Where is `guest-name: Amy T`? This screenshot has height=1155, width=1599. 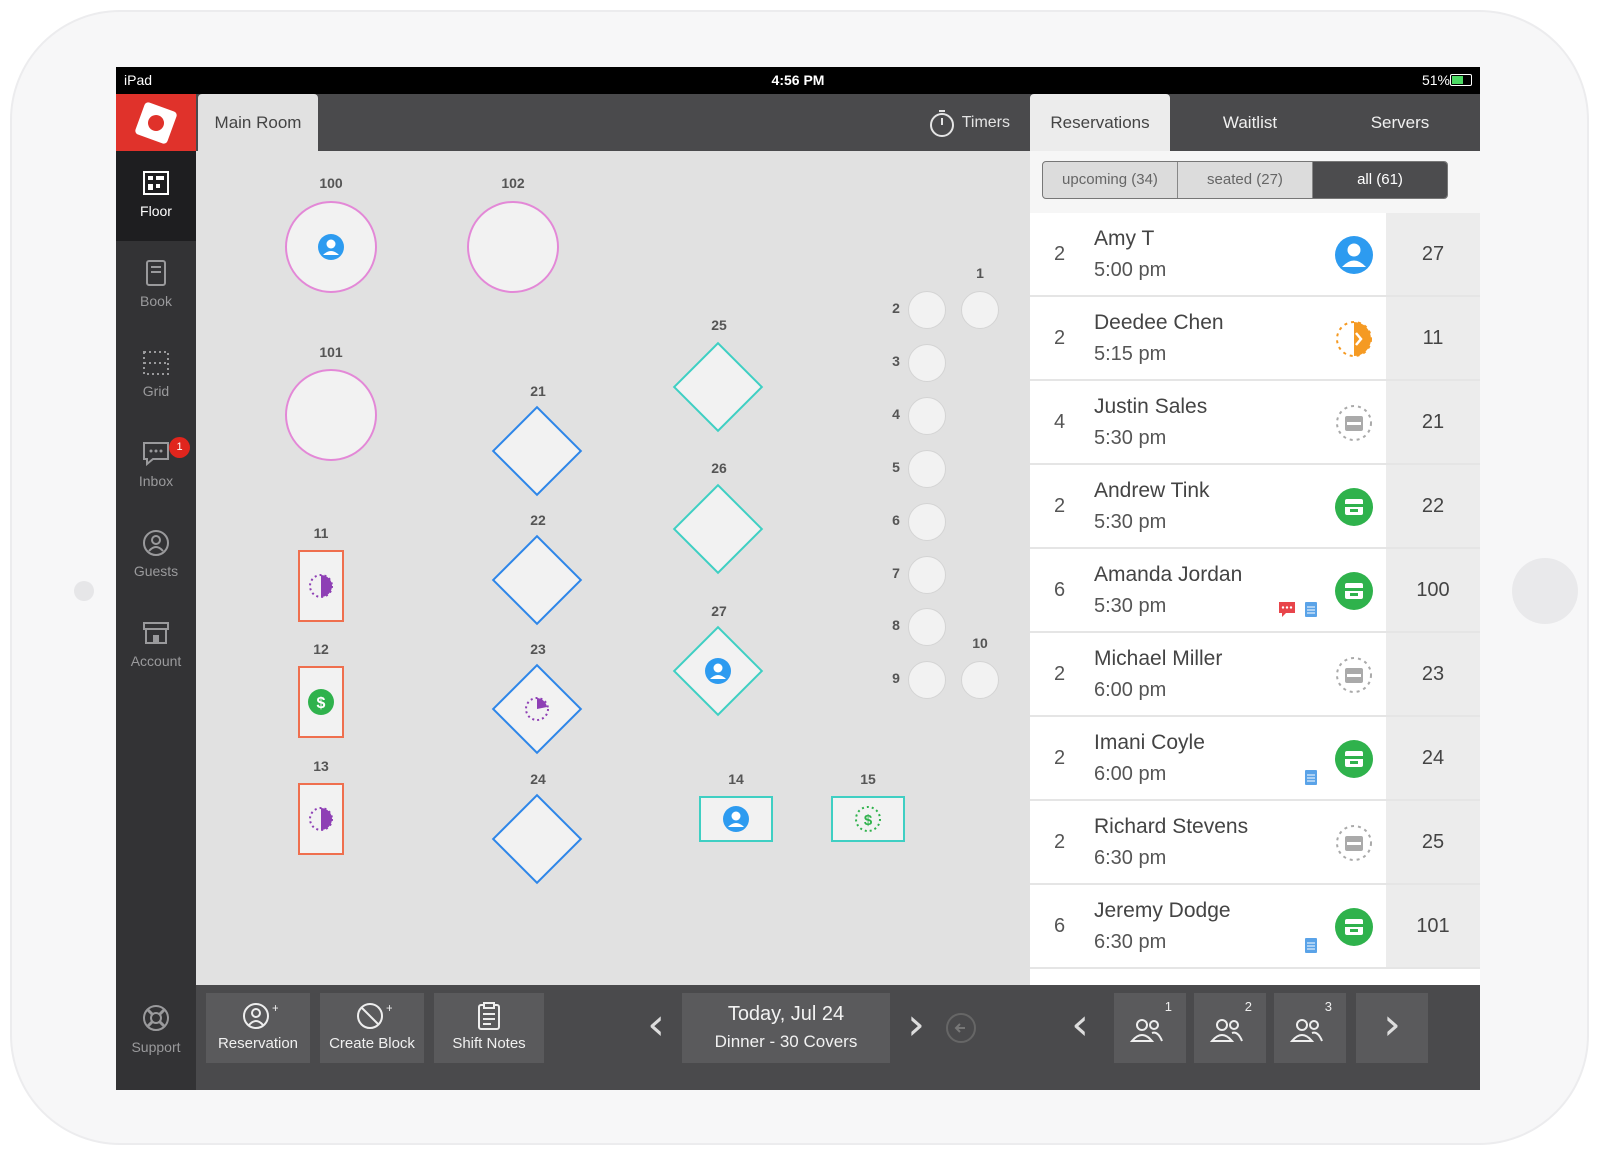
guest-name: Amy T is located at coordinates (1124, 238).